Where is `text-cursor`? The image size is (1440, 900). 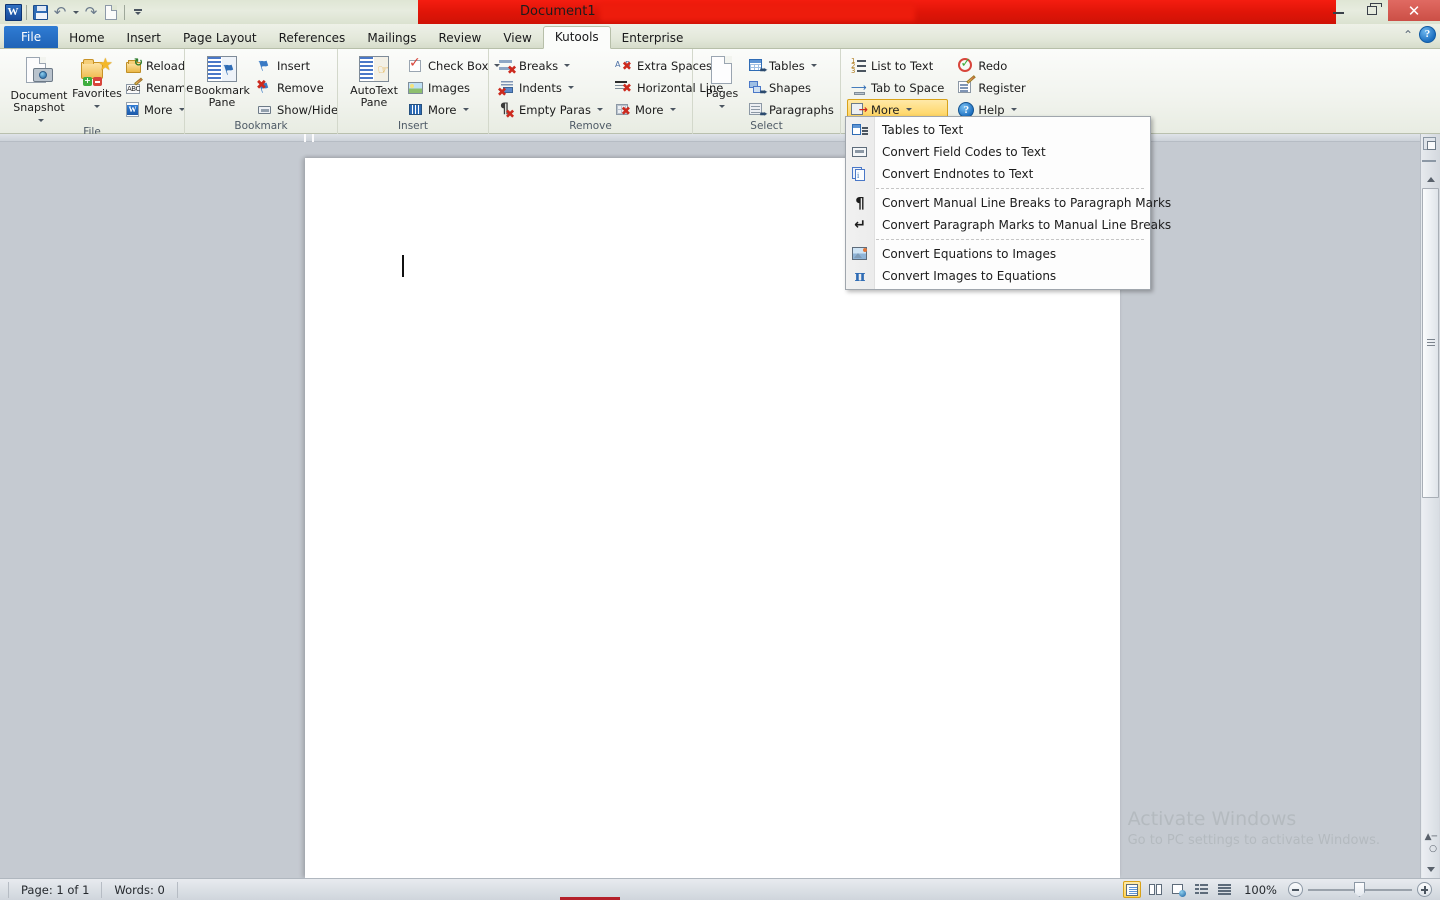
text-cursor is located at coordinates (403, 266).